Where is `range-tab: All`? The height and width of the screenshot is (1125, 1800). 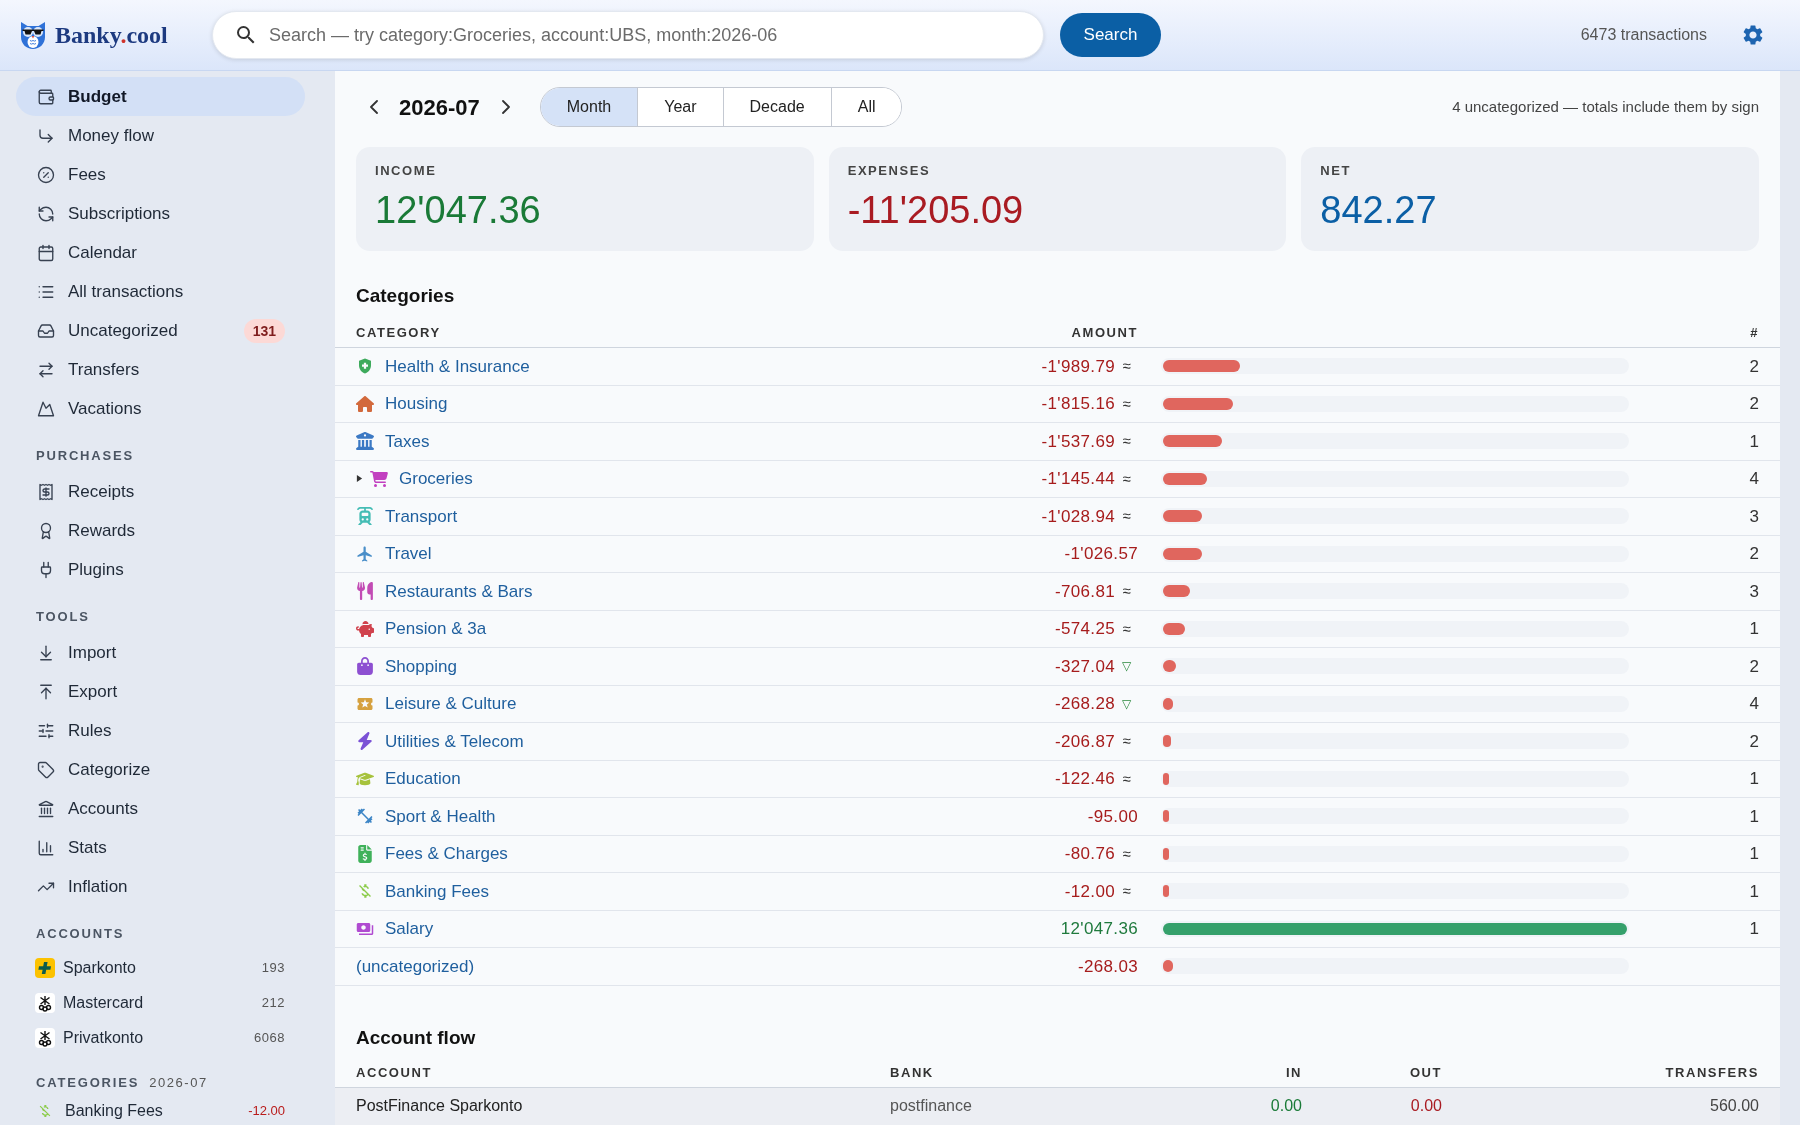
range-tab: All is located at coordinates (866, 107).